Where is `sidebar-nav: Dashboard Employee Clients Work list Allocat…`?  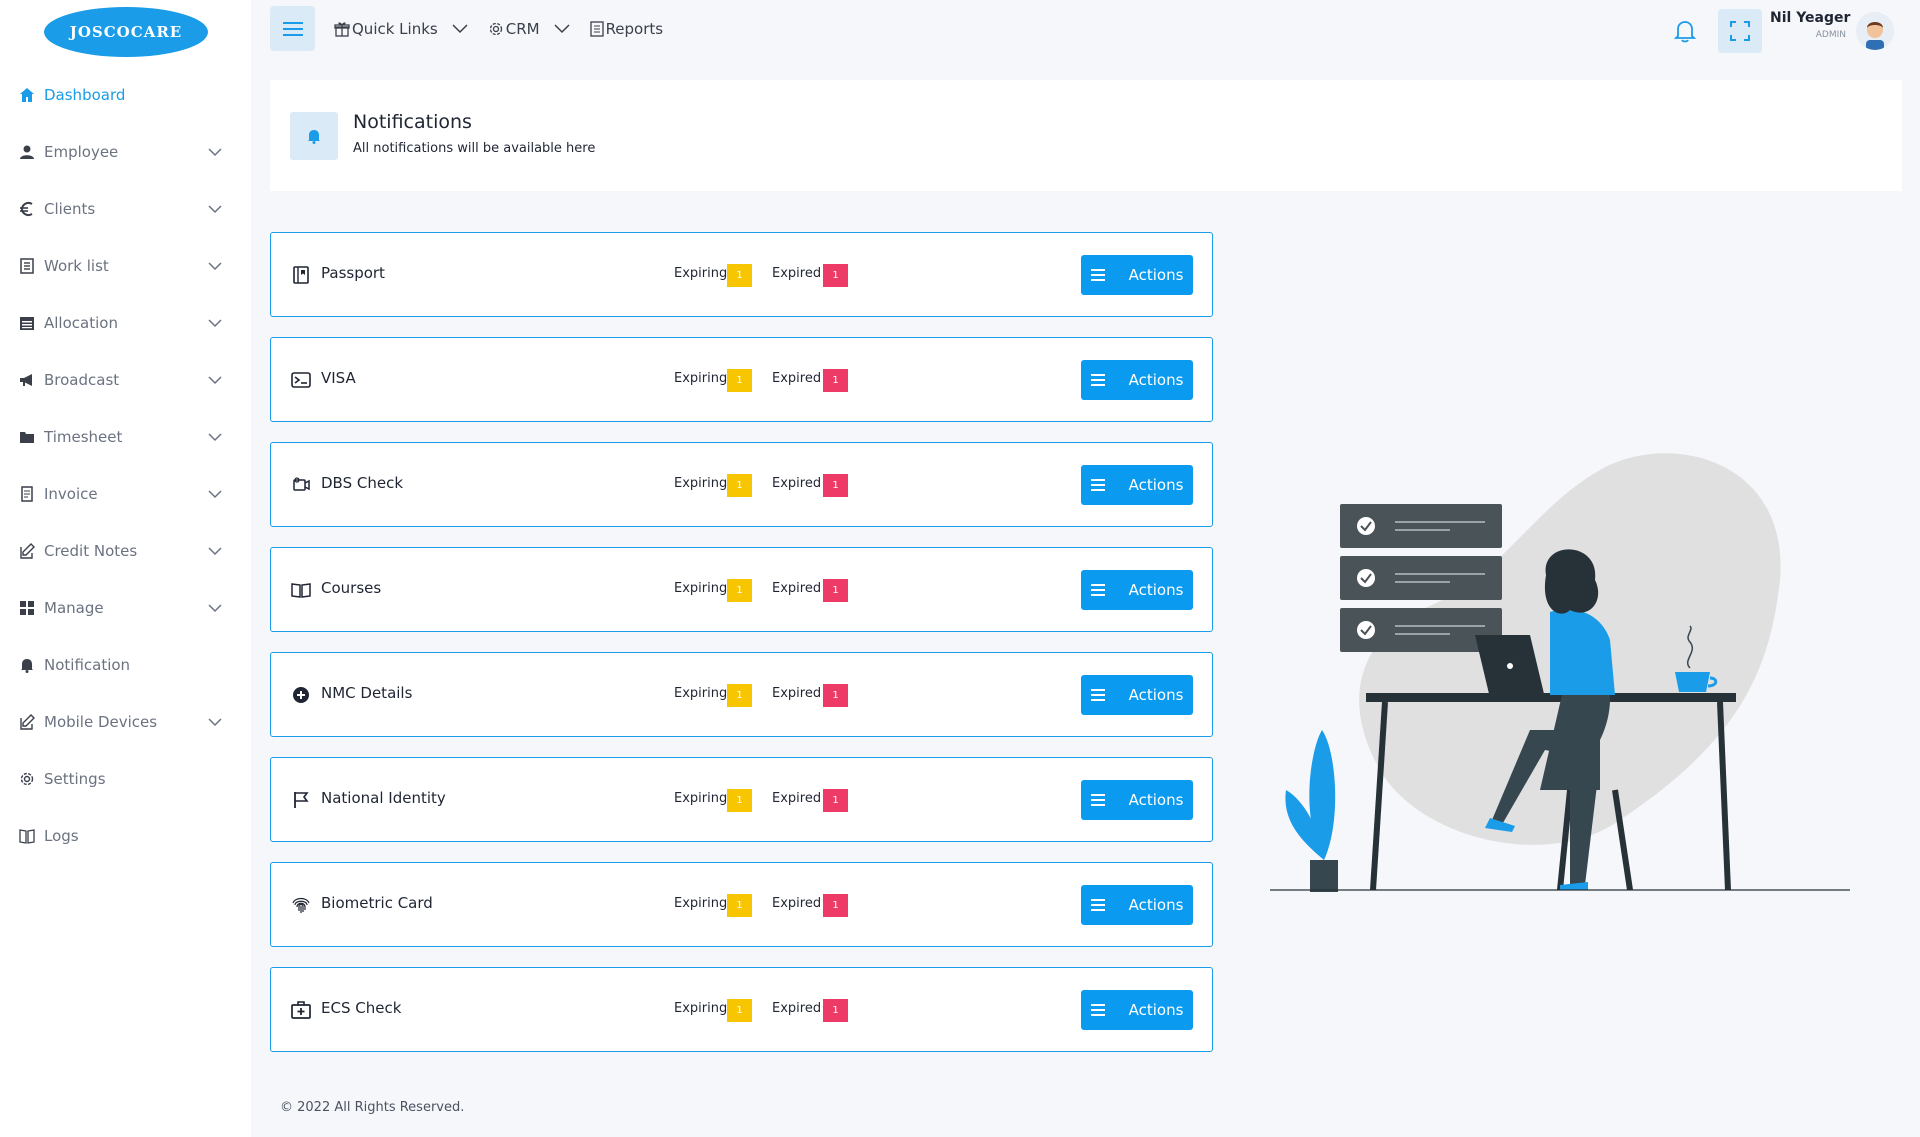
sidebar-nav: Dashboard Employee Clients Work list Allocat… is located at coordinates (125, 465).